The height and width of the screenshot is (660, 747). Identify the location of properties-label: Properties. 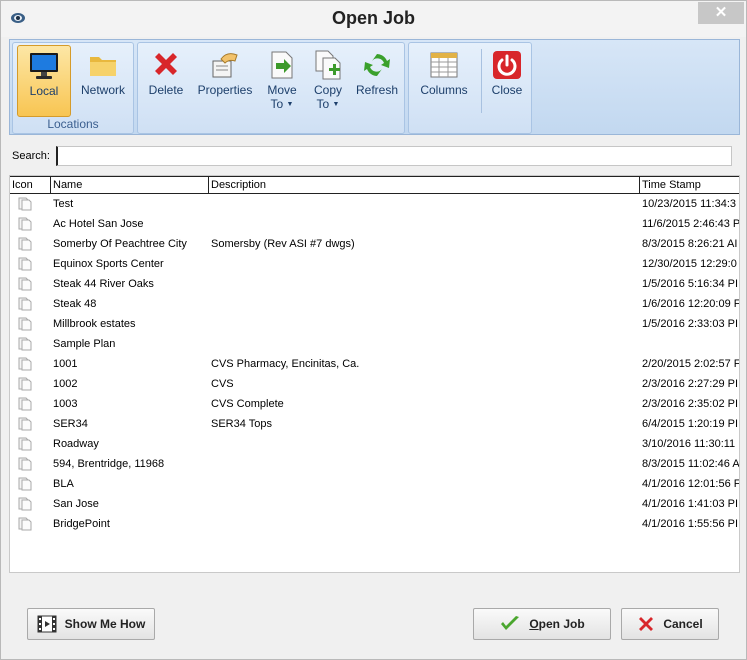
(225, 90).